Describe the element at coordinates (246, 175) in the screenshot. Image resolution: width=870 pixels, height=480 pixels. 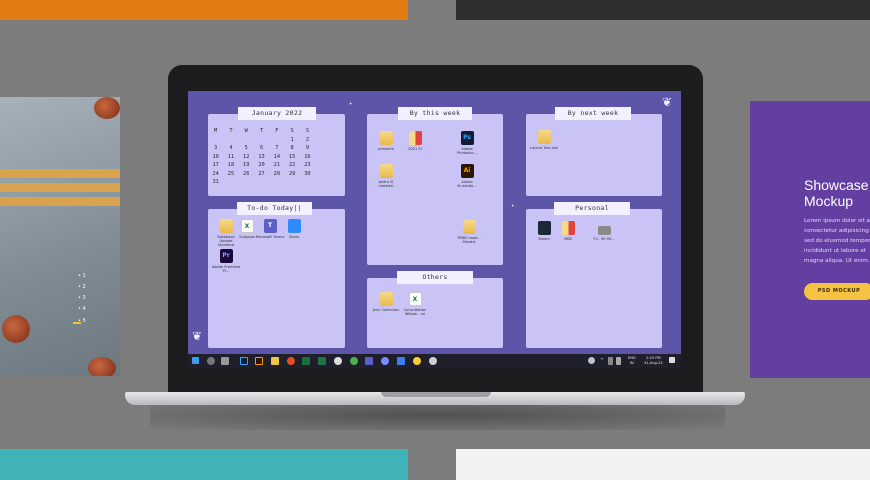
I see `calendar-day: 26` at that location.